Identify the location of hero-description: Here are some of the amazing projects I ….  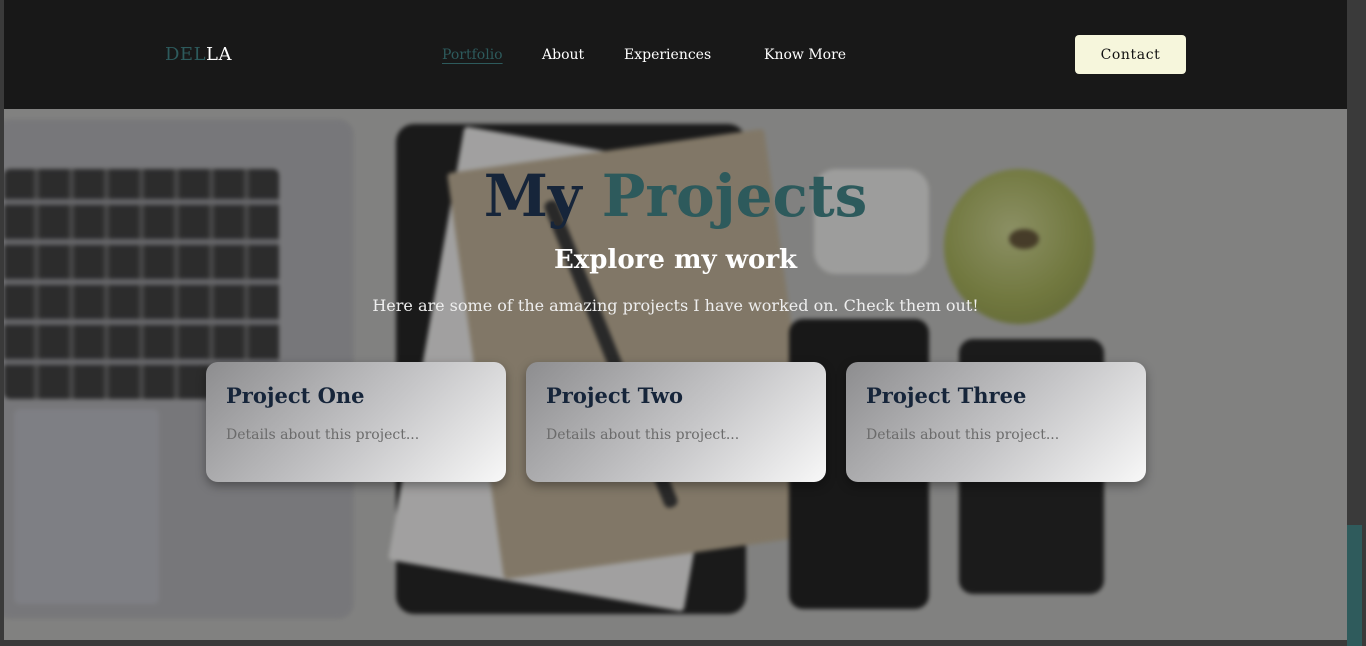
(675, 305).